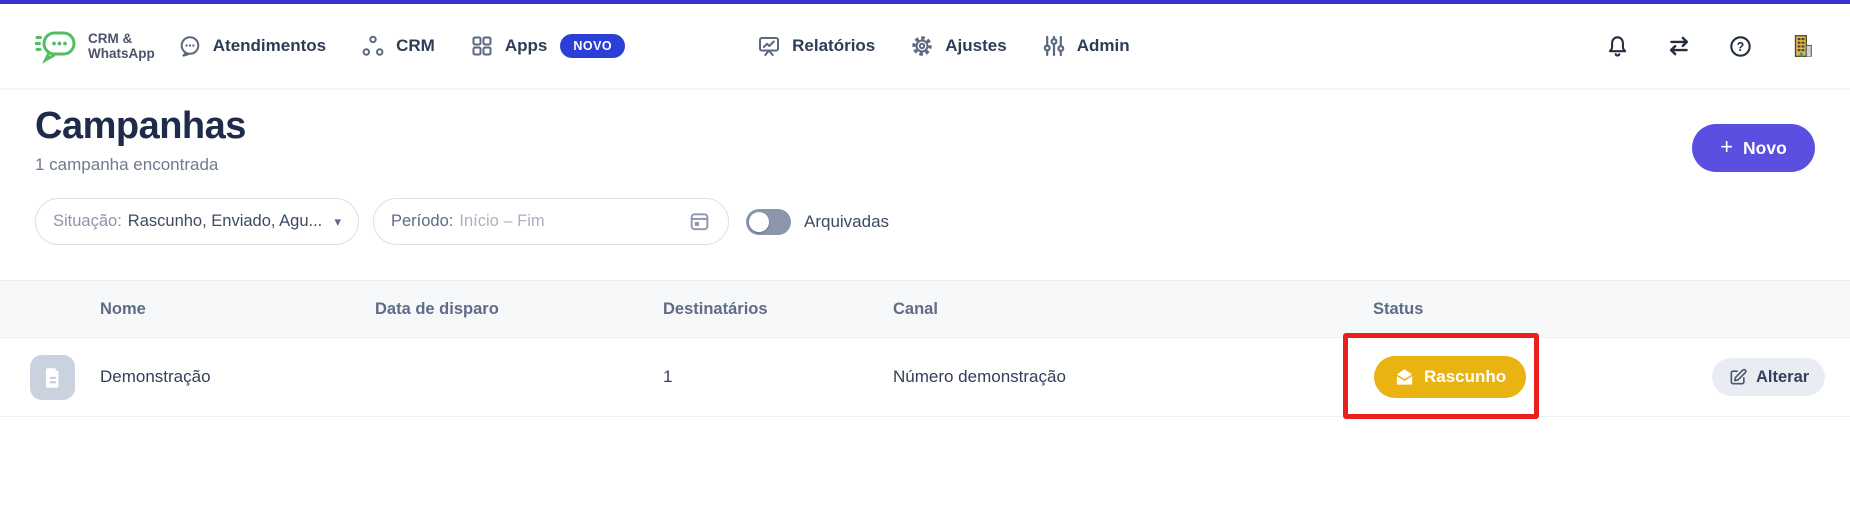  What do you see at coordinates (502, 221) in the screenshot?
I see `periodo-placeholder: Início – Fim` at bounding box center [502, 221].